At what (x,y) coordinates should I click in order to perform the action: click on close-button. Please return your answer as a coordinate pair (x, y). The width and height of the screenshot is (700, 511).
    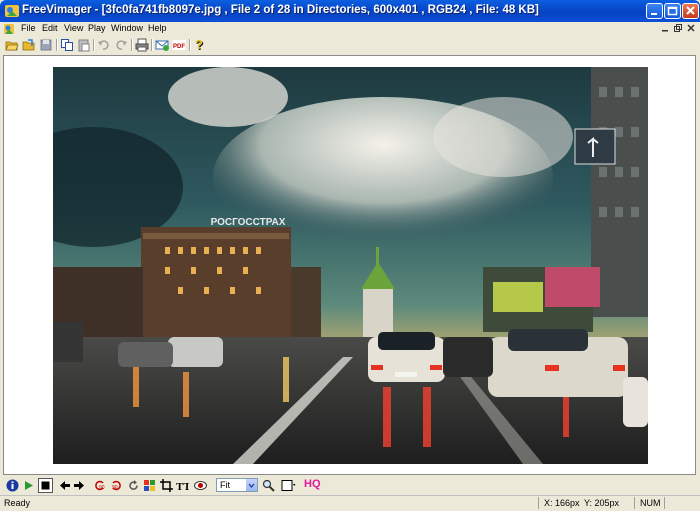
    Looking at the image, I should click on (690, 11).